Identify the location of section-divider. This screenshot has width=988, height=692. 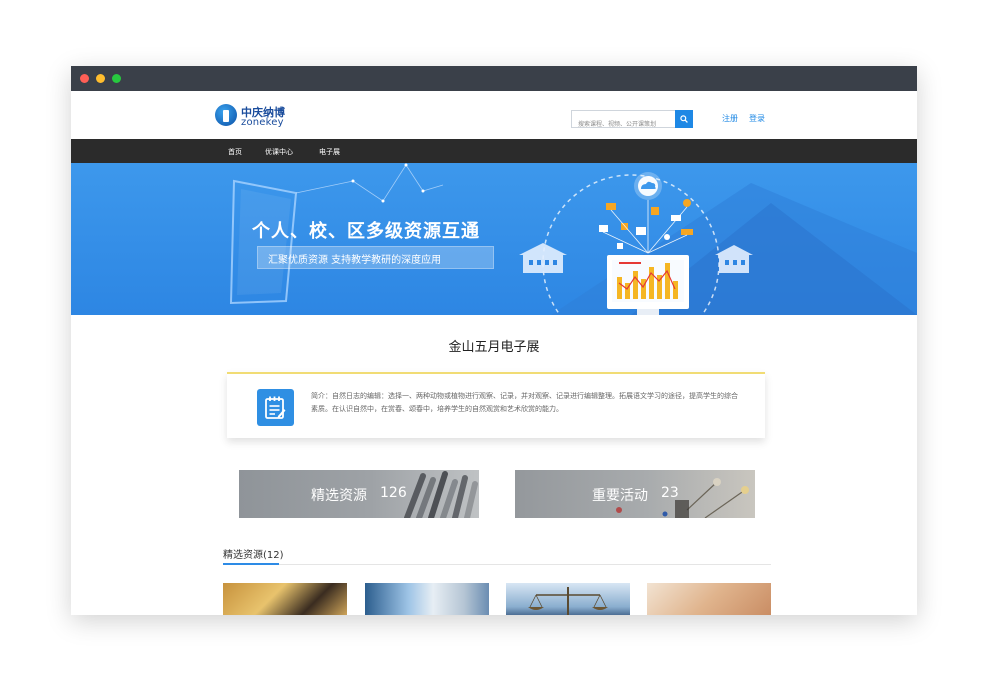
(497, 564).